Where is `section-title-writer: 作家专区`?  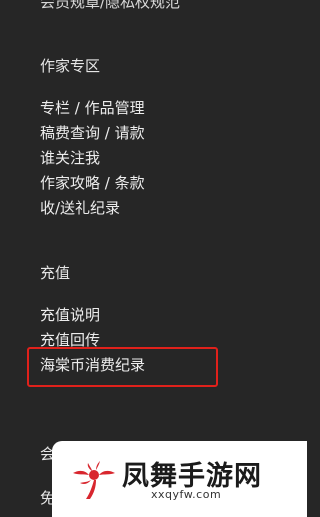 section-title-writer: 作家专区 is located at coordinates (70, 66).